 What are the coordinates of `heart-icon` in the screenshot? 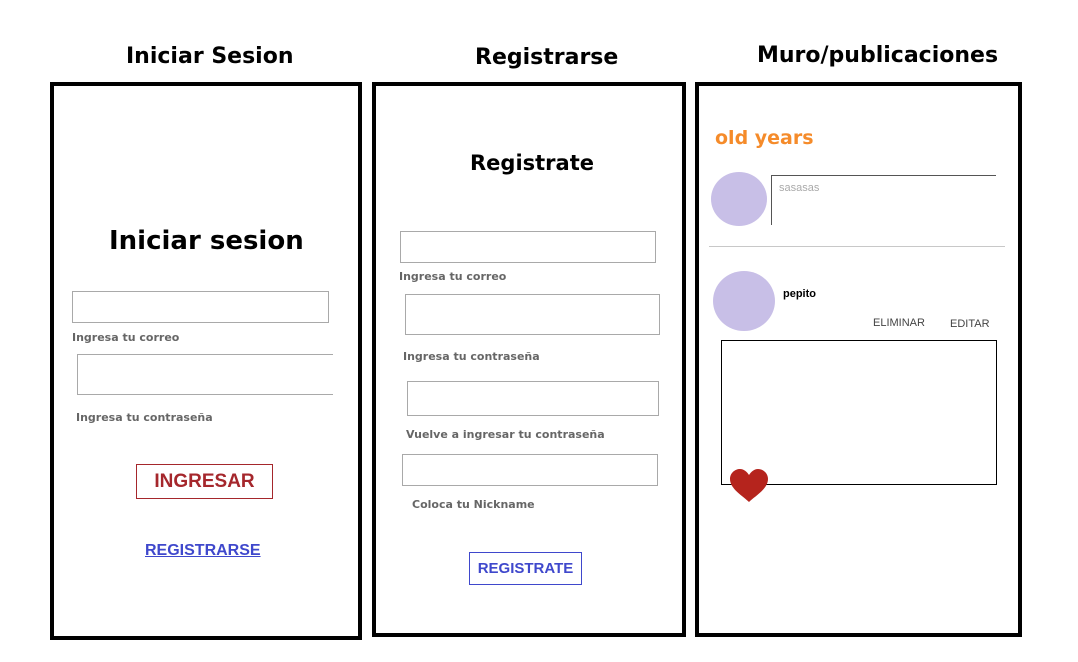 It's located at (749, 486).